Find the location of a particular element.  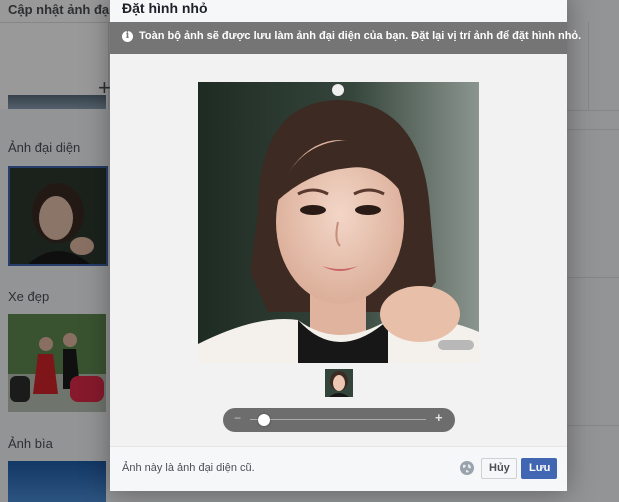

zoom-handle is located at coordinates (264, 420).